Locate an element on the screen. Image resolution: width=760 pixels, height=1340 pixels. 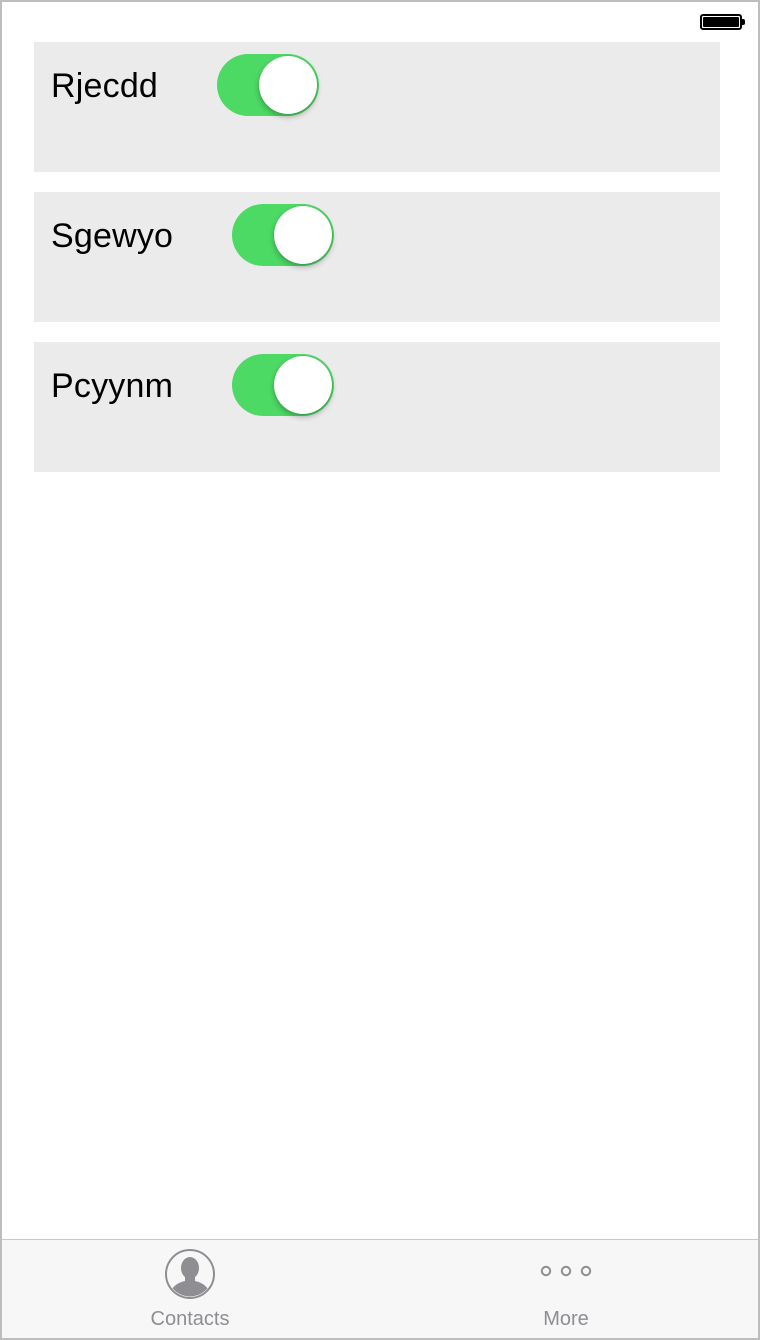
battery-level-fill is located at coordinates (721, 22).